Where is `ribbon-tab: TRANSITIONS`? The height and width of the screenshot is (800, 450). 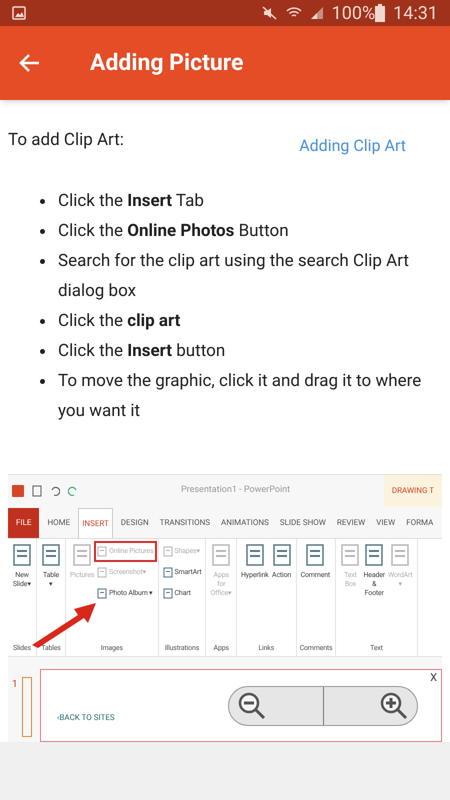 ribbon-tab: TRANSITIONS is located at coordinates (185, 523).